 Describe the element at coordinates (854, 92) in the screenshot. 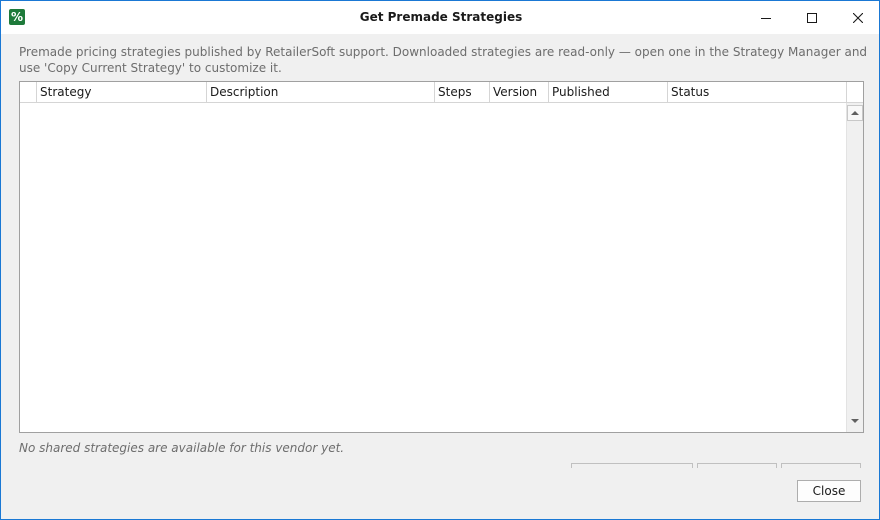

I see `header-filler` at that location.